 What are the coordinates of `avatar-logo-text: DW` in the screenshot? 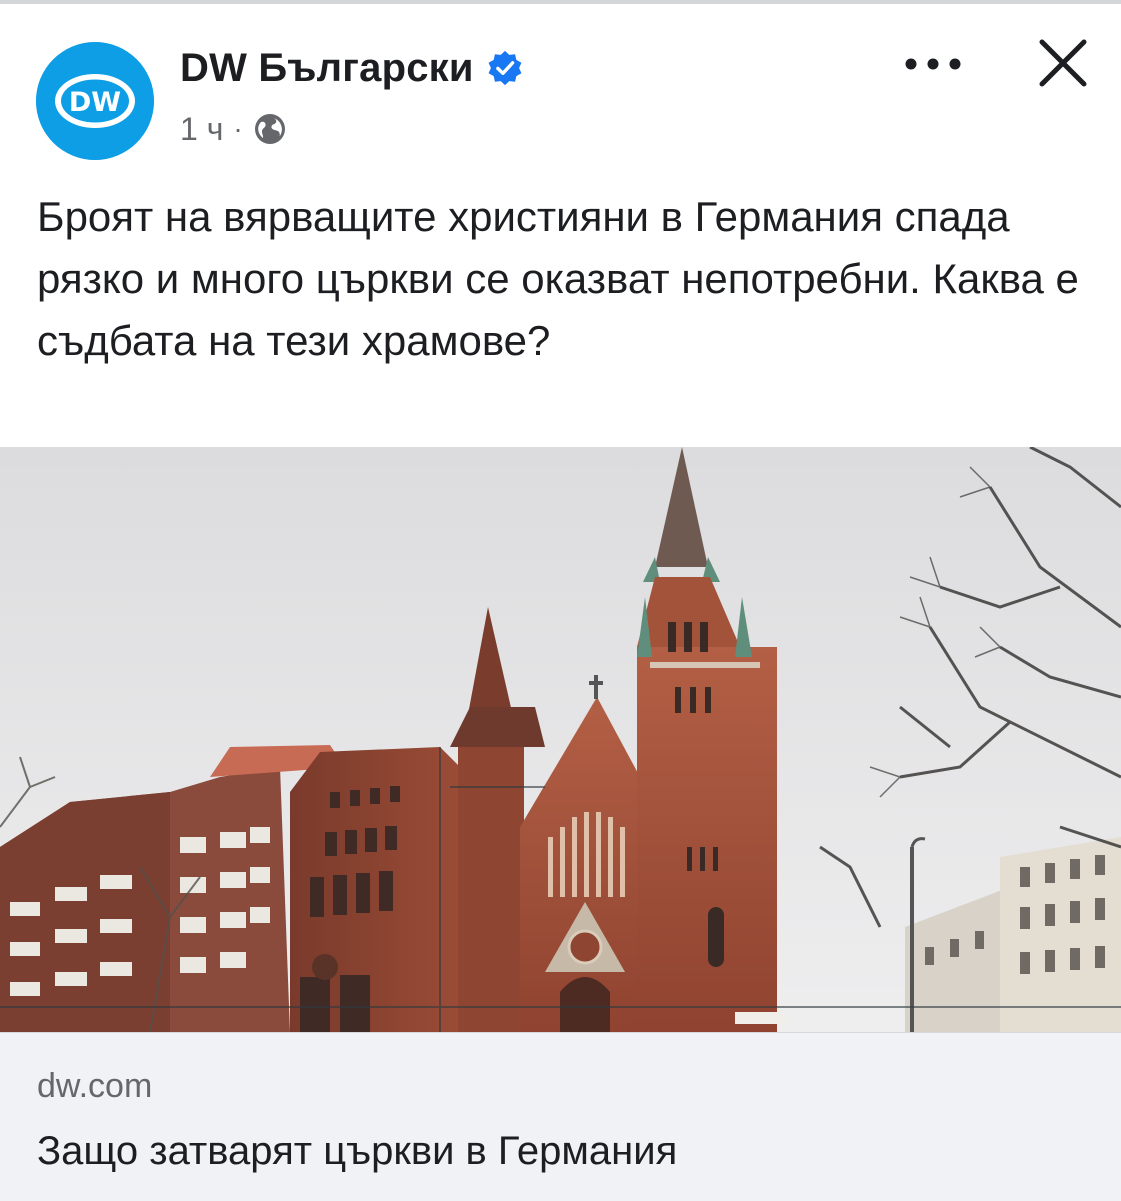 It's located at (95, 102).